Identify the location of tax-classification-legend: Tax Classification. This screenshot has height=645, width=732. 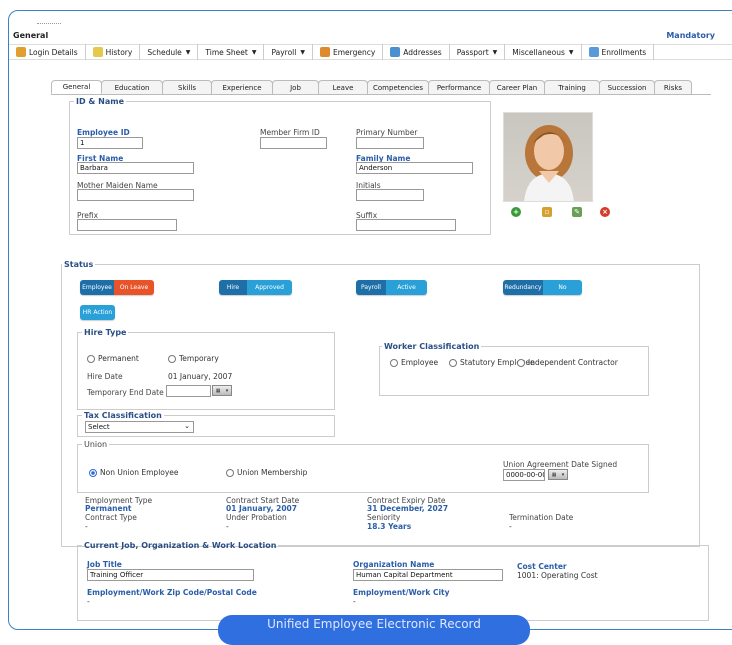
(123, 415).